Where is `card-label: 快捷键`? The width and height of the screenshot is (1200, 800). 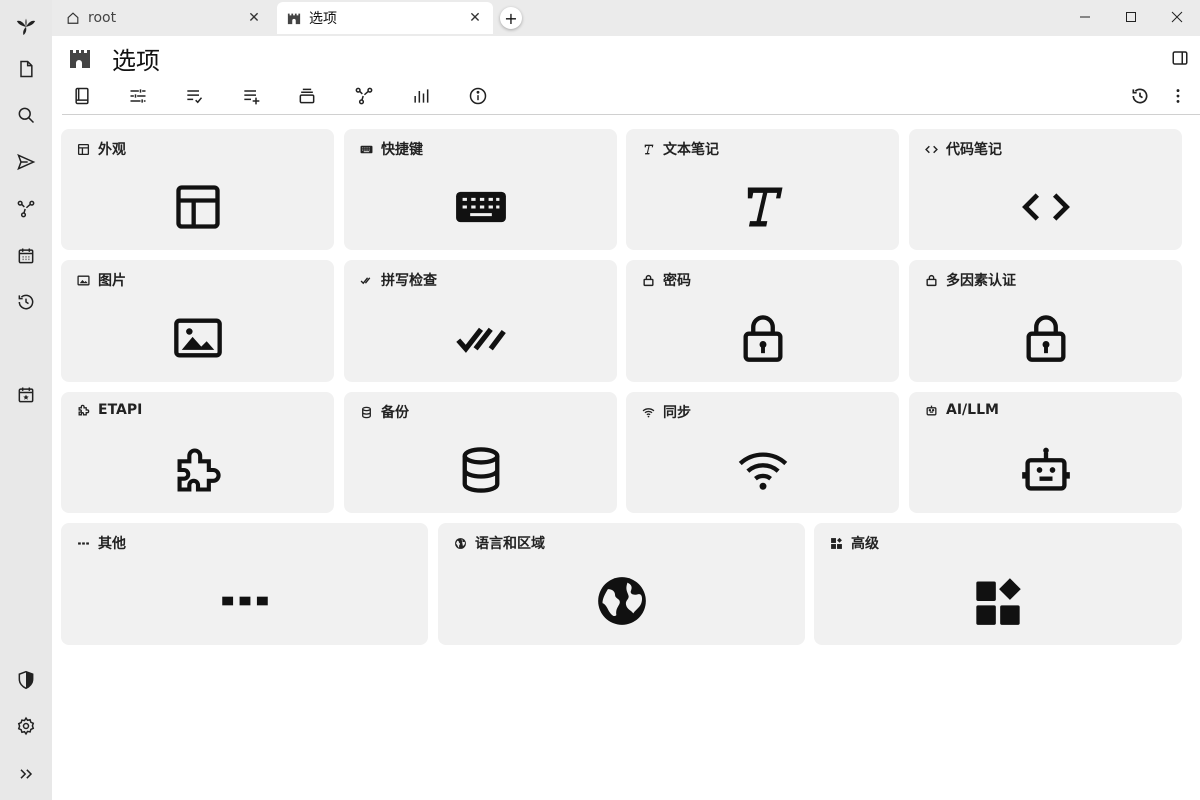 card-label: 快捷键 is located at coordinates (402, 150).